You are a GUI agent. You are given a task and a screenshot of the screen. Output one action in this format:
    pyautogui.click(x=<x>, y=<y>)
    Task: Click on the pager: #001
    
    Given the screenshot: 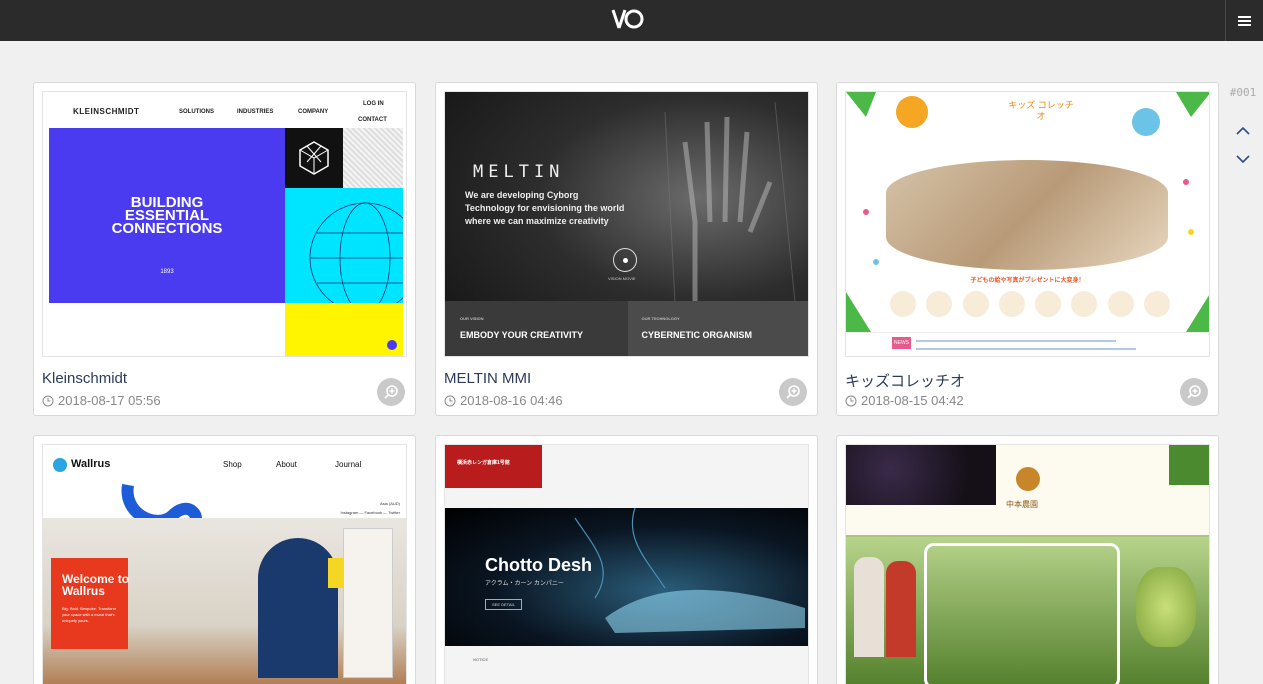 What is the action you would take?
    pyautogui.click(x=1243, y=128)
    